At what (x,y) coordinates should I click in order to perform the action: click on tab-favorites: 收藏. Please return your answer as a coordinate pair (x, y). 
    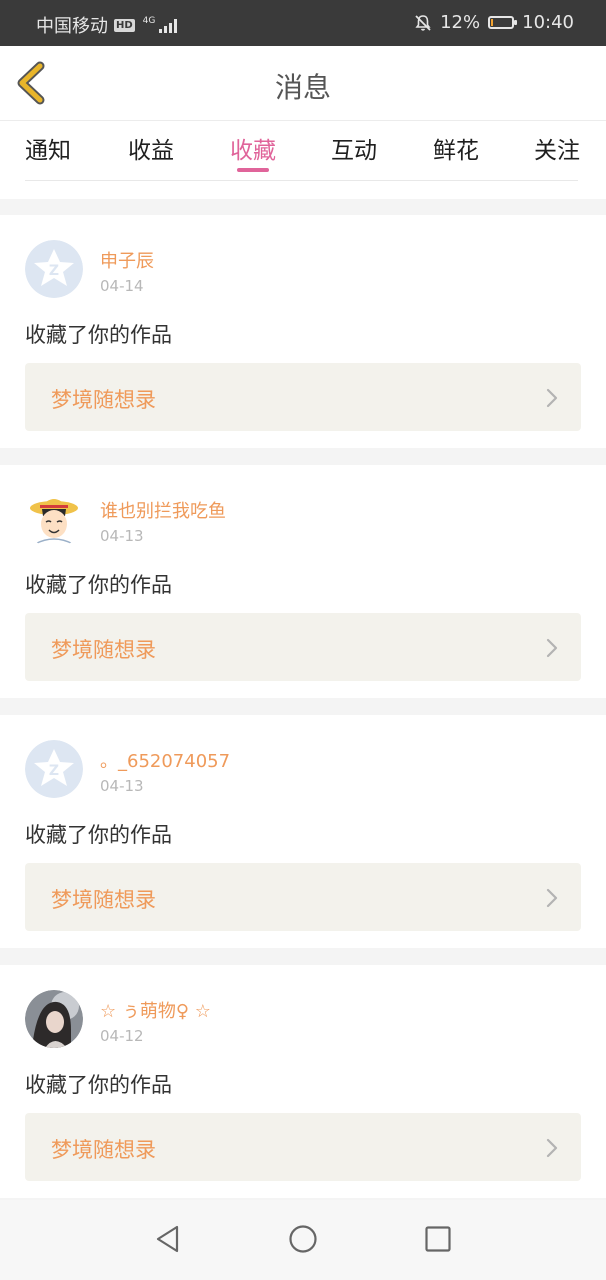
    Looking at the image, I should click on (253, 148).